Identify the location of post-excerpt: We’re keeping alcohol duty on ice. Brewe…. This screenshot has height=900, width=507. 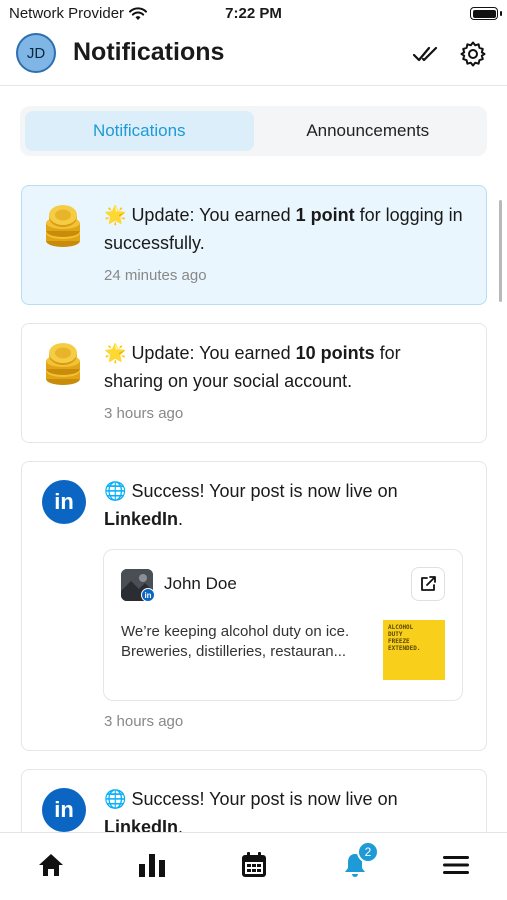
(235, 641).